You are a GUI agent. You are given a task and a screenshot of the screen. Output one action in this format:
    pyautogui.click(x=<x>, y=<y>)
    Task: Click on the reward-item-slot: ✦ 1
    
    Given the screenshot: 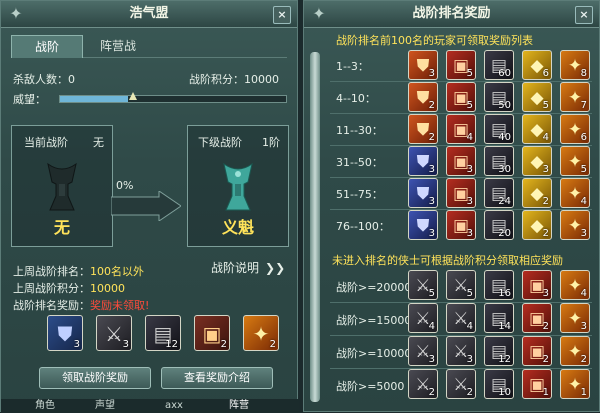 What is the action you would take?
    pyautogui.click(x=575, y=384)
    